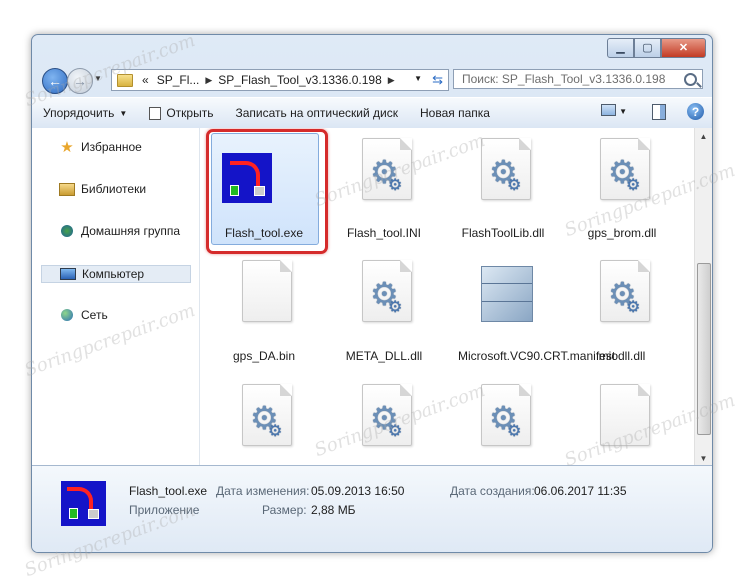  I want to click on burn-label: Записать на оптический диск, so click(316, 113).